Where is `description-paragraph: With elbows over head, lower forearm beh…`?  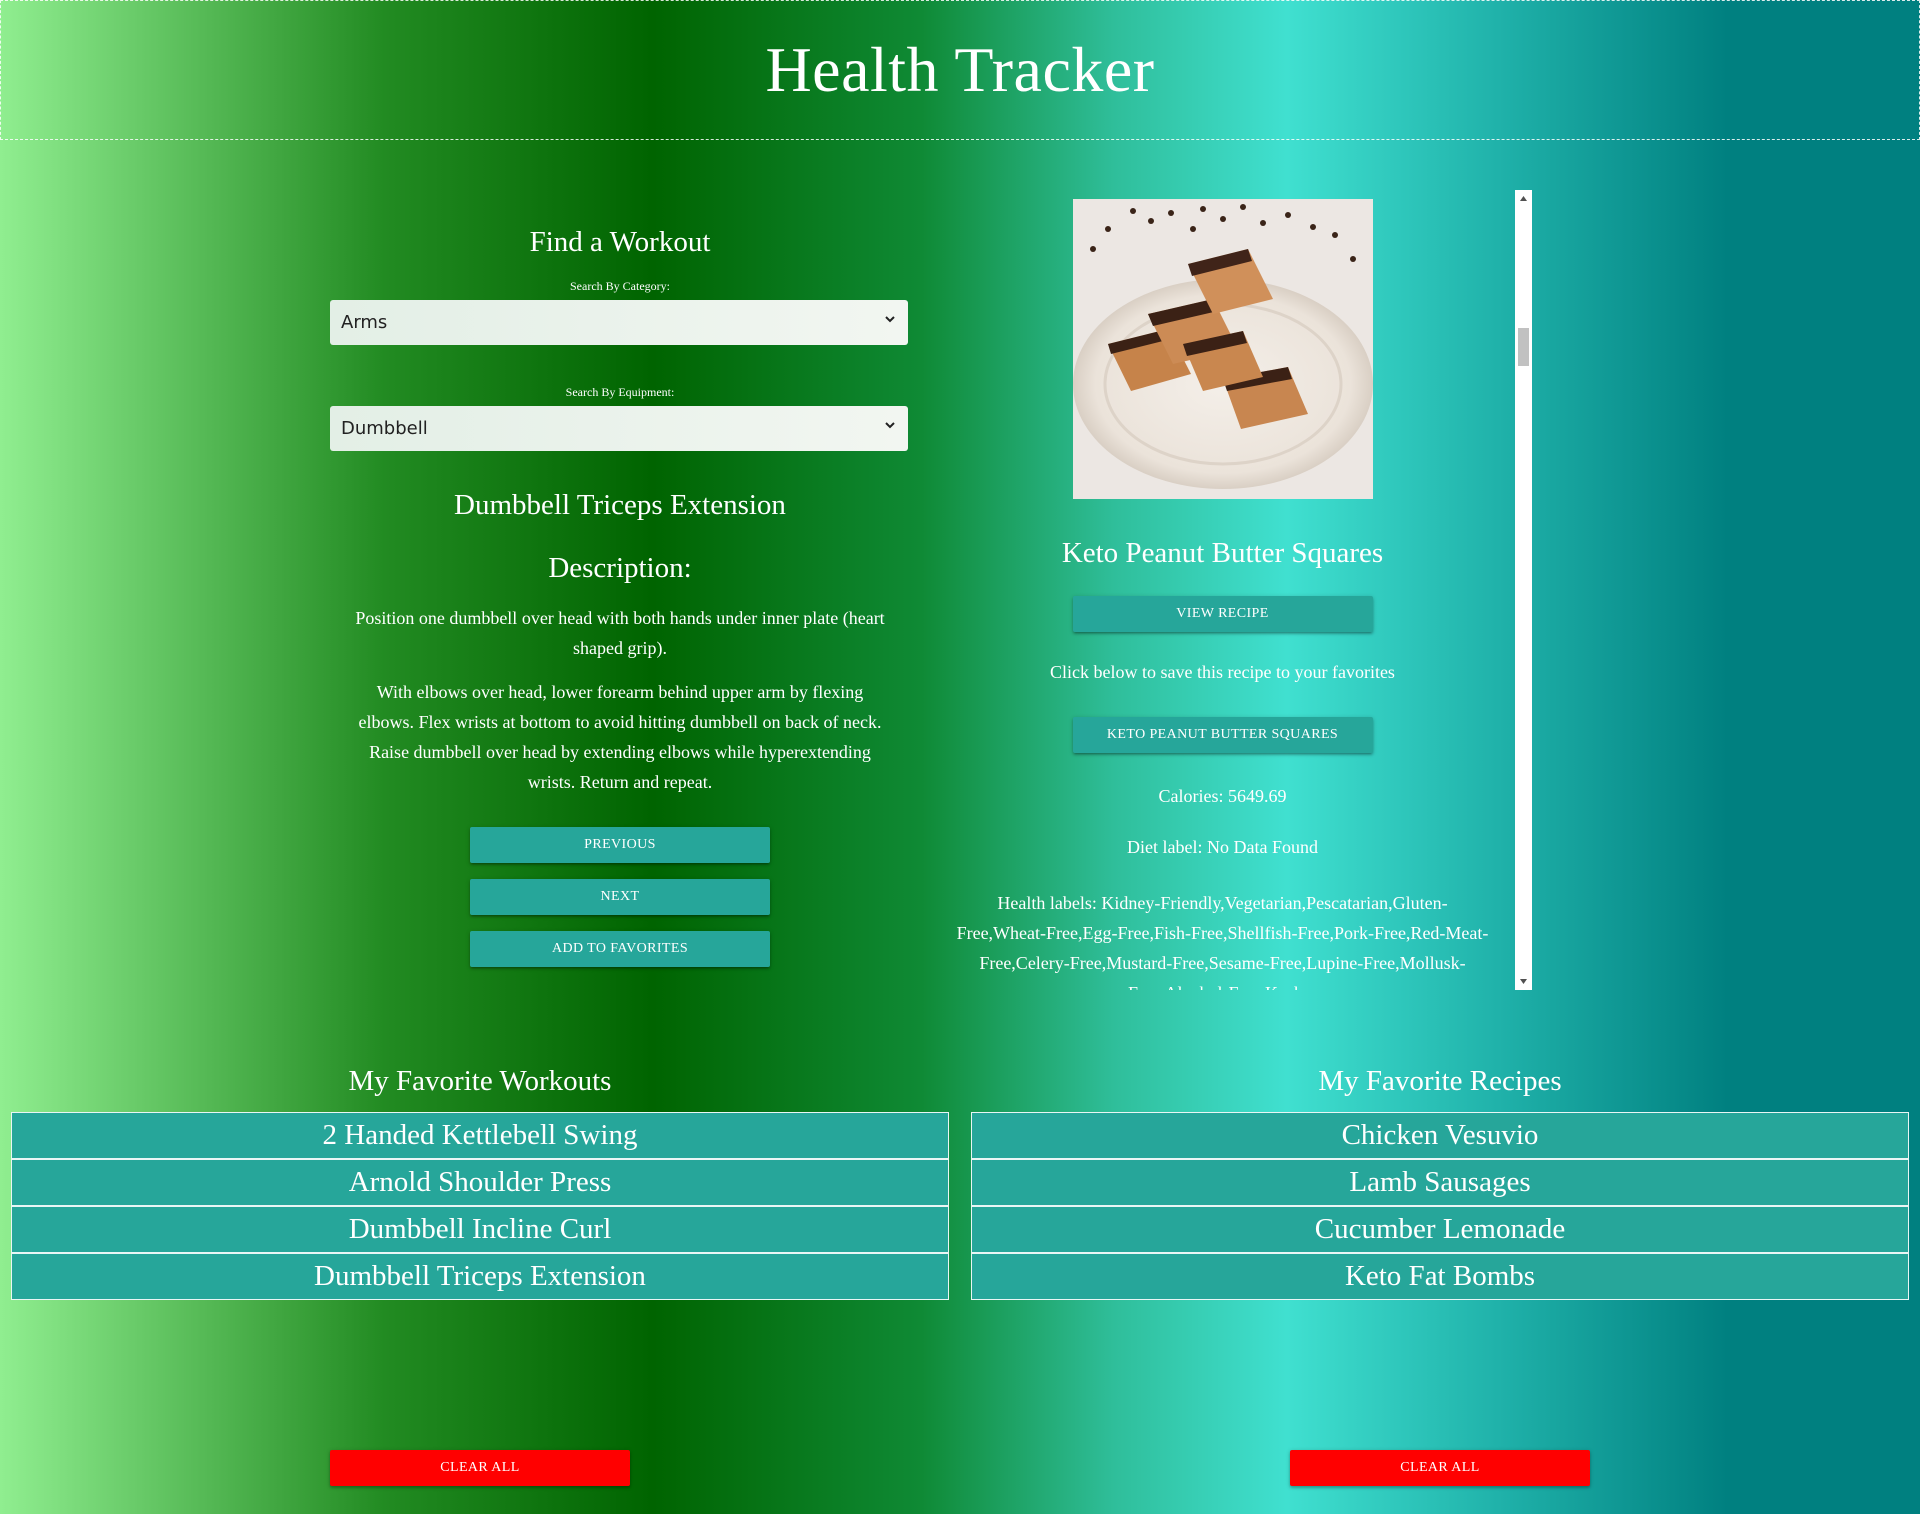 description-paragraph: With elbows over head, lower forearm beh… is located at coordinates (620, 737).